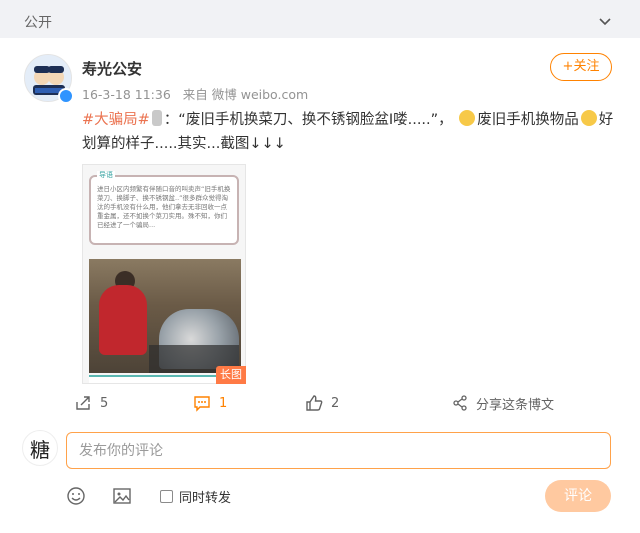 Image resolution: width=640 pixels, height=533 pixels. I want to click on image-photo, so click(165, 316).